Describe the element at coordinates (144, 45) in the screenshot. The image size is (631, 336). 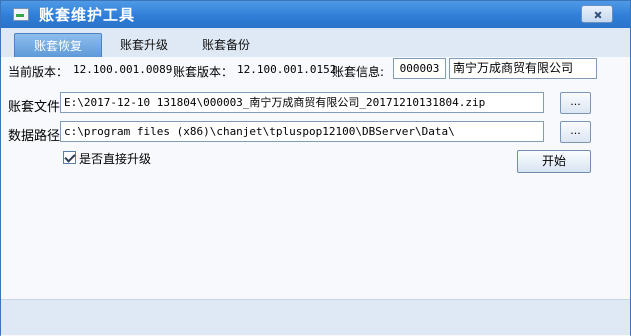
I see `tab-upgrade: 账套升级` at that location.